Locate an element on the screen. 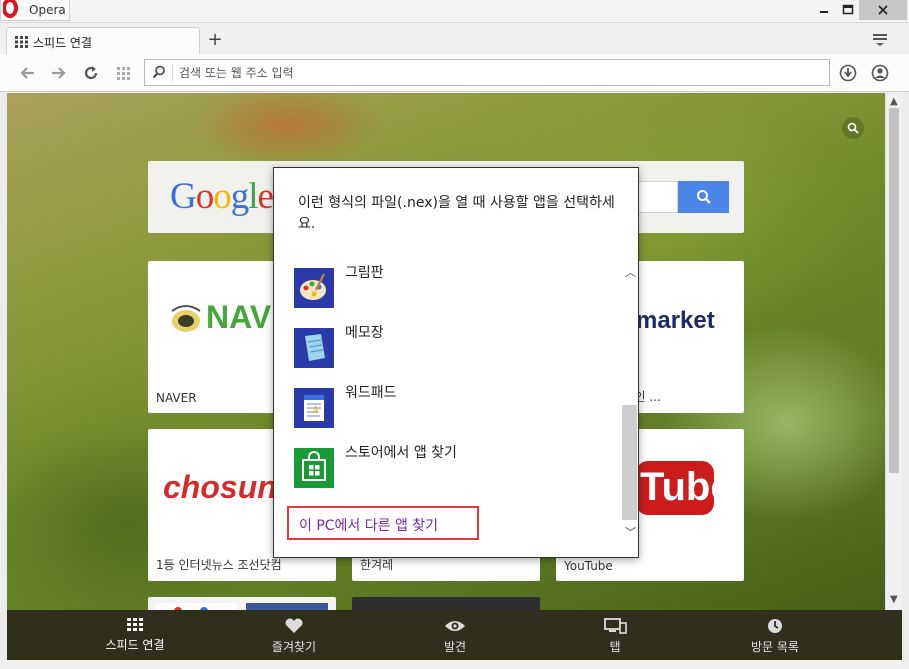 The width and height of the screenshot is (909, 669). back-button is located at coordinates (28, 73).